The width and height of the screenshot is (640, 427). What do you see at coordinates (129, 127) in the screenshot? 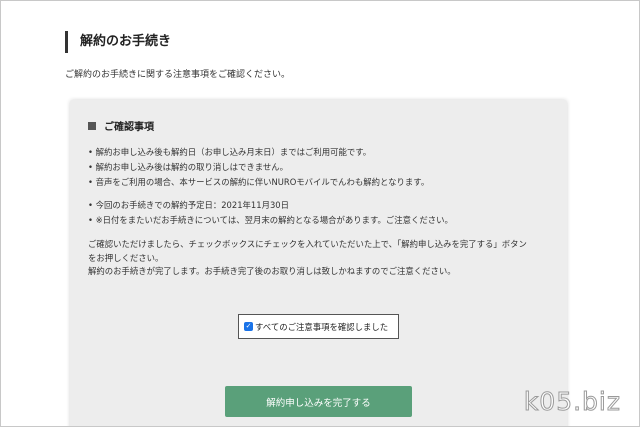
I see `section-title: ご確認事項` at bounding box center [129, 127].